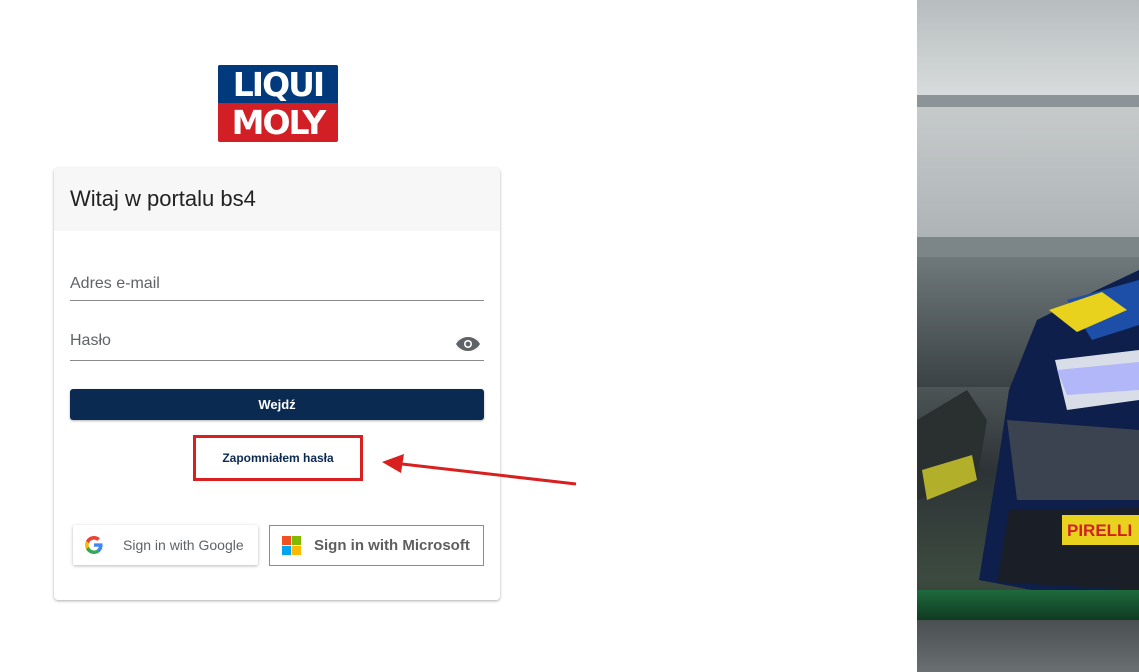  I want to click on password-field: Hasło, so click(277, 346).